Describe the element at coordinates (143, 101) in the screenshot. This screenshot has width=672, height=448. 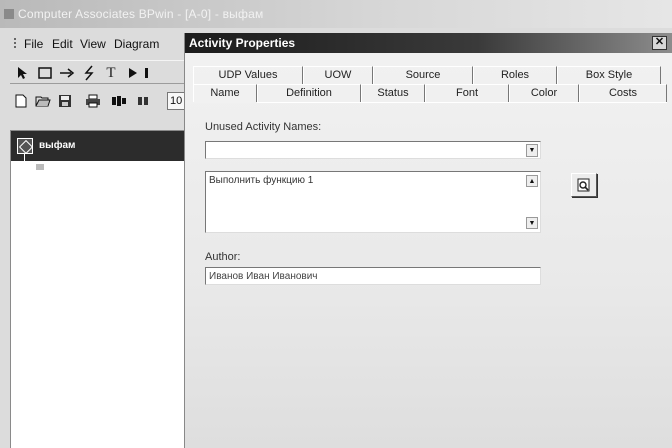
I see `diagram-icon` at that location.